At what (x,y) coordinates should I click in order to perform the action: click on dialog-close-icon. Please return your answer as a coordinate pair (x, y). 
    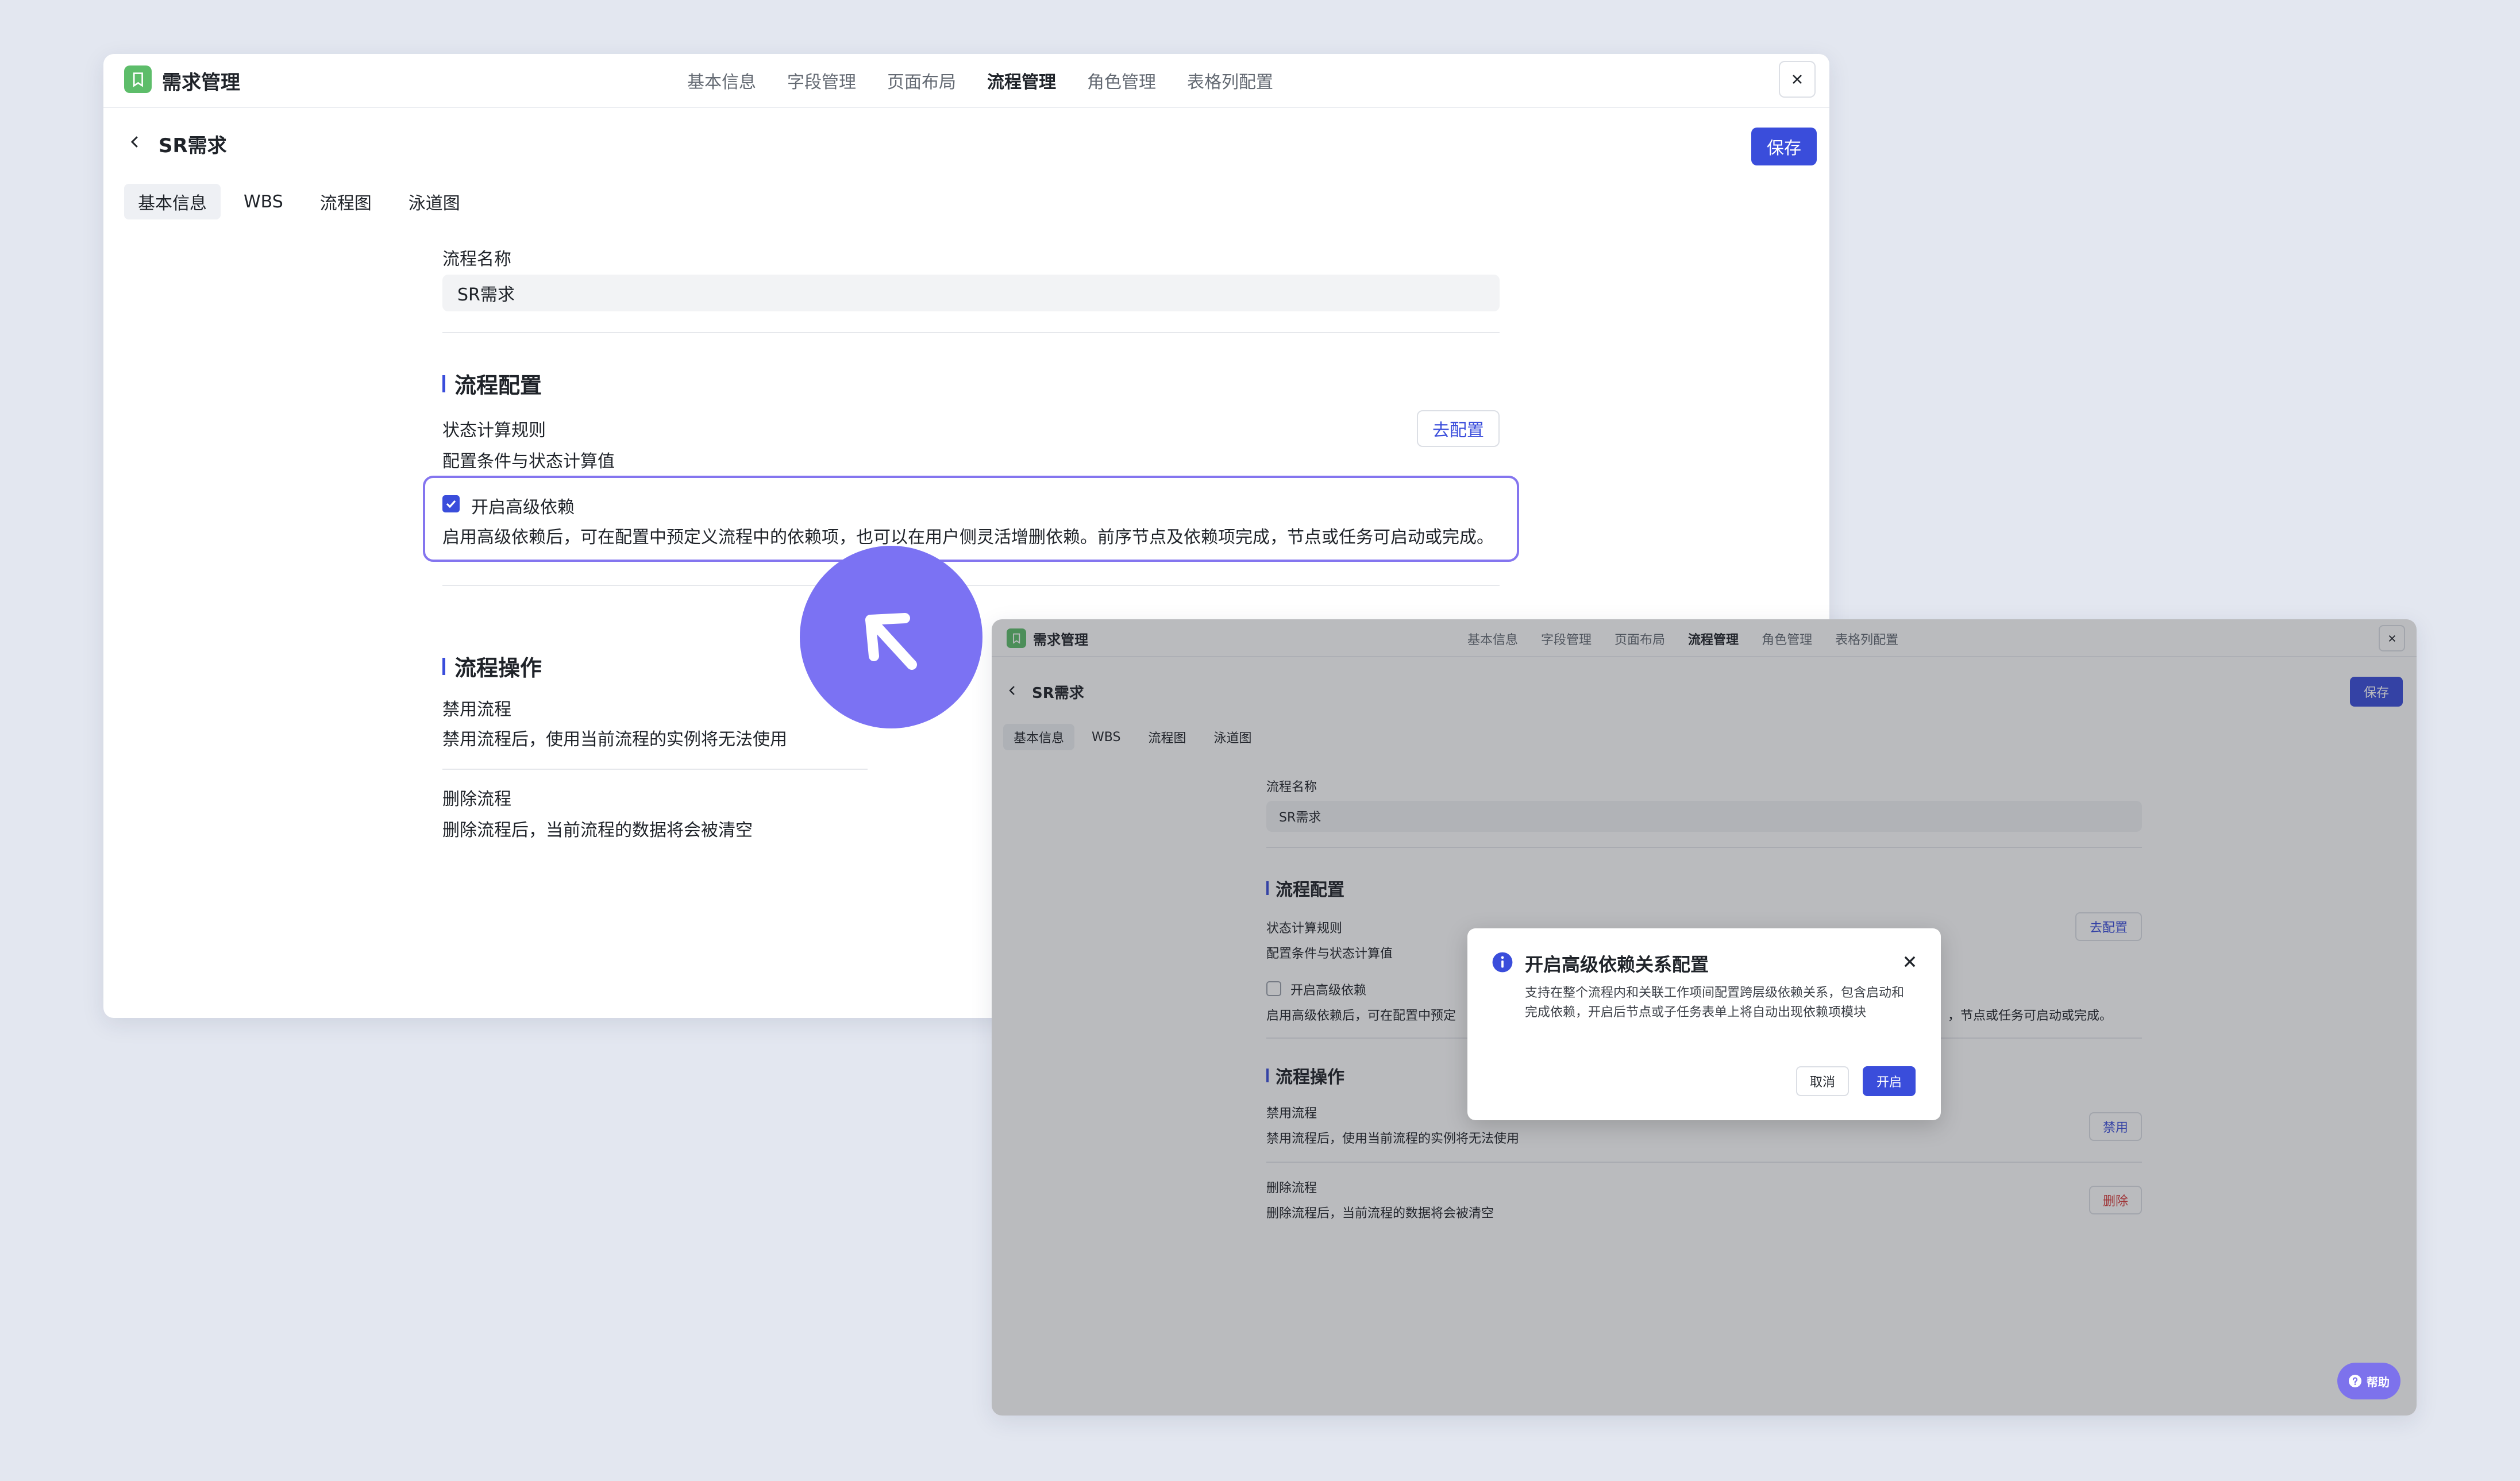
    Looking at the image, I should click on (1910, 962).